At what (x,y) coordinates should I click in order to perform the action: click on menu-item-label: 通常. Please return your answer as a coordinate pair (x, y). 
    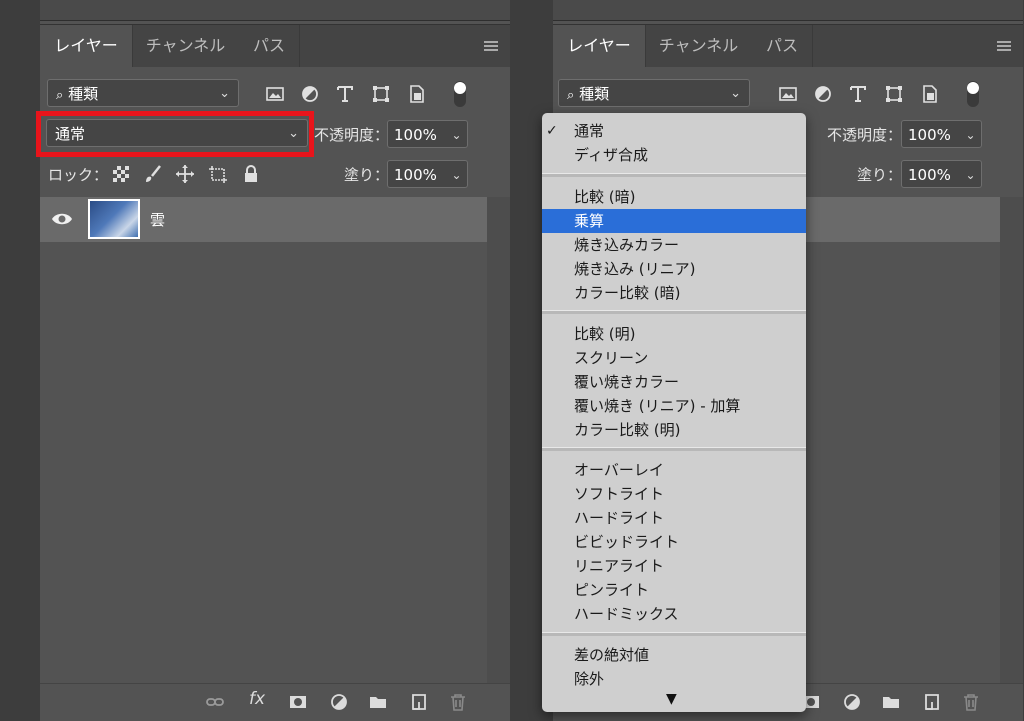
    Looking at the image, I should click on (589, 131).